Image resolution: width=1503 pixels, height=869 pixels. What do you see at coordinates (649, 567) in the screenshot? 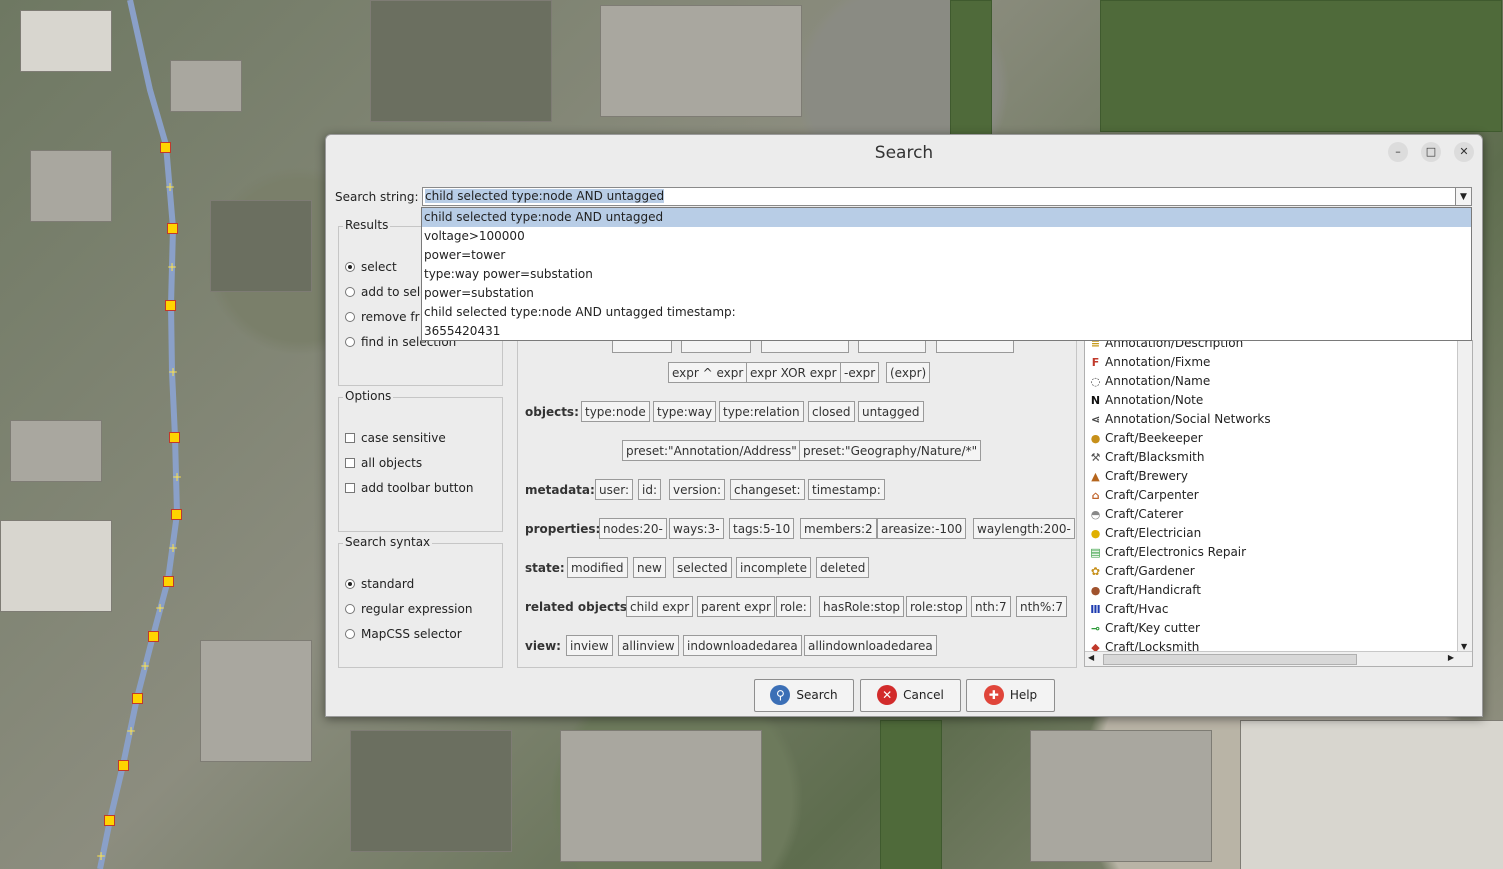
I see `hint-chip-new: new` at bounding box center [649, 567].